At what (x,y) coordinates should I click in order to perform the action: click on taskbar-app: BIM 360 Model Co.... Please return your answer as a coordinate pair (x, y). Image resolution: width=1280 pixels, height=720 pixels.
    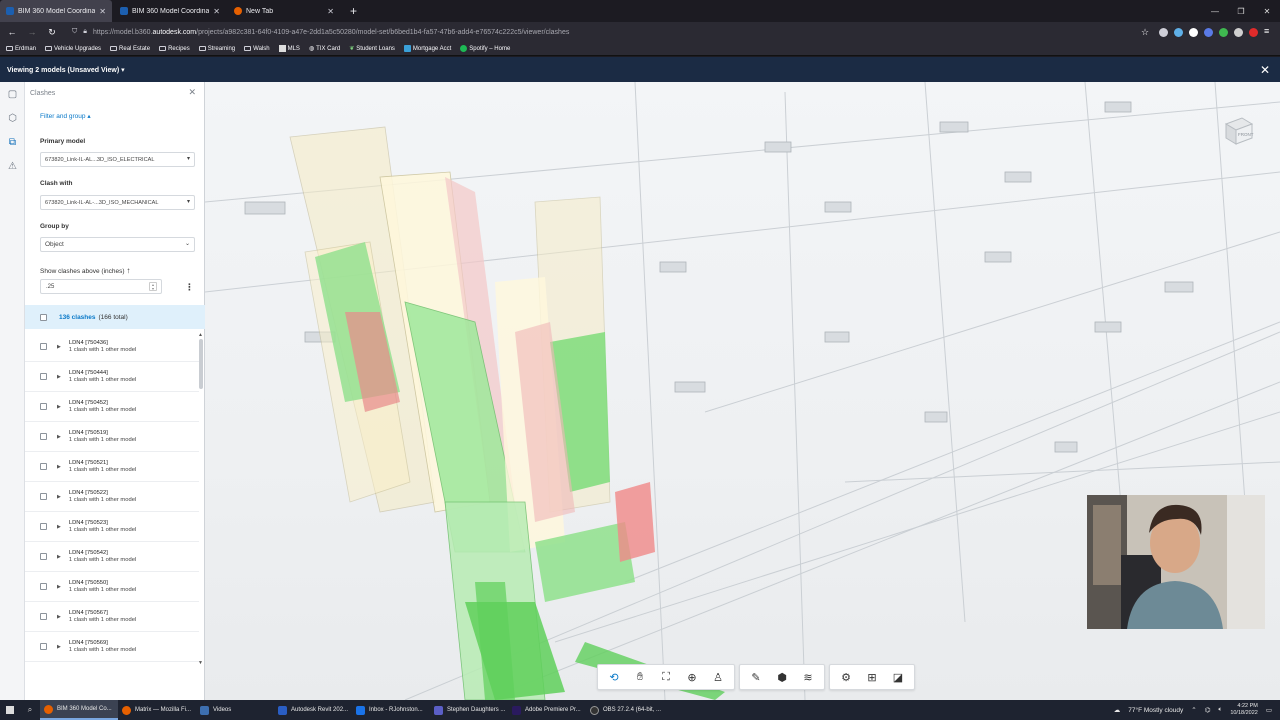
    Looking at the image, I should click on (79, 710).